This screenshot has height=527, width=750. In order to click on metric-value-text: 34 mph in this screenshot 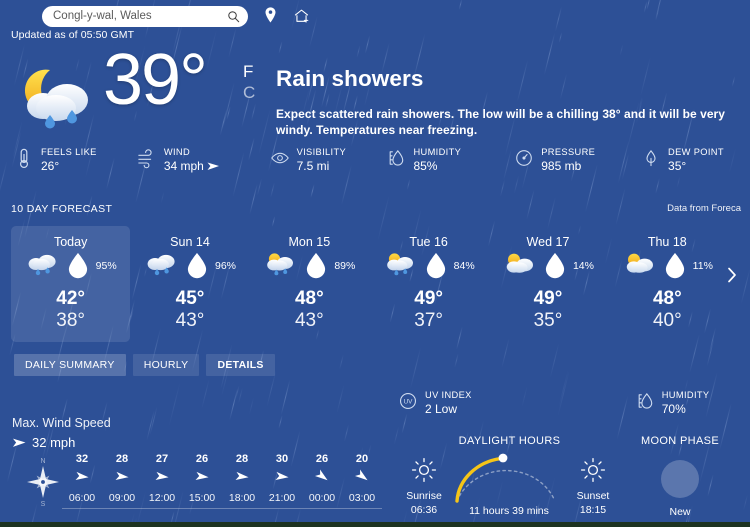, I will do `click(183, 166)`.